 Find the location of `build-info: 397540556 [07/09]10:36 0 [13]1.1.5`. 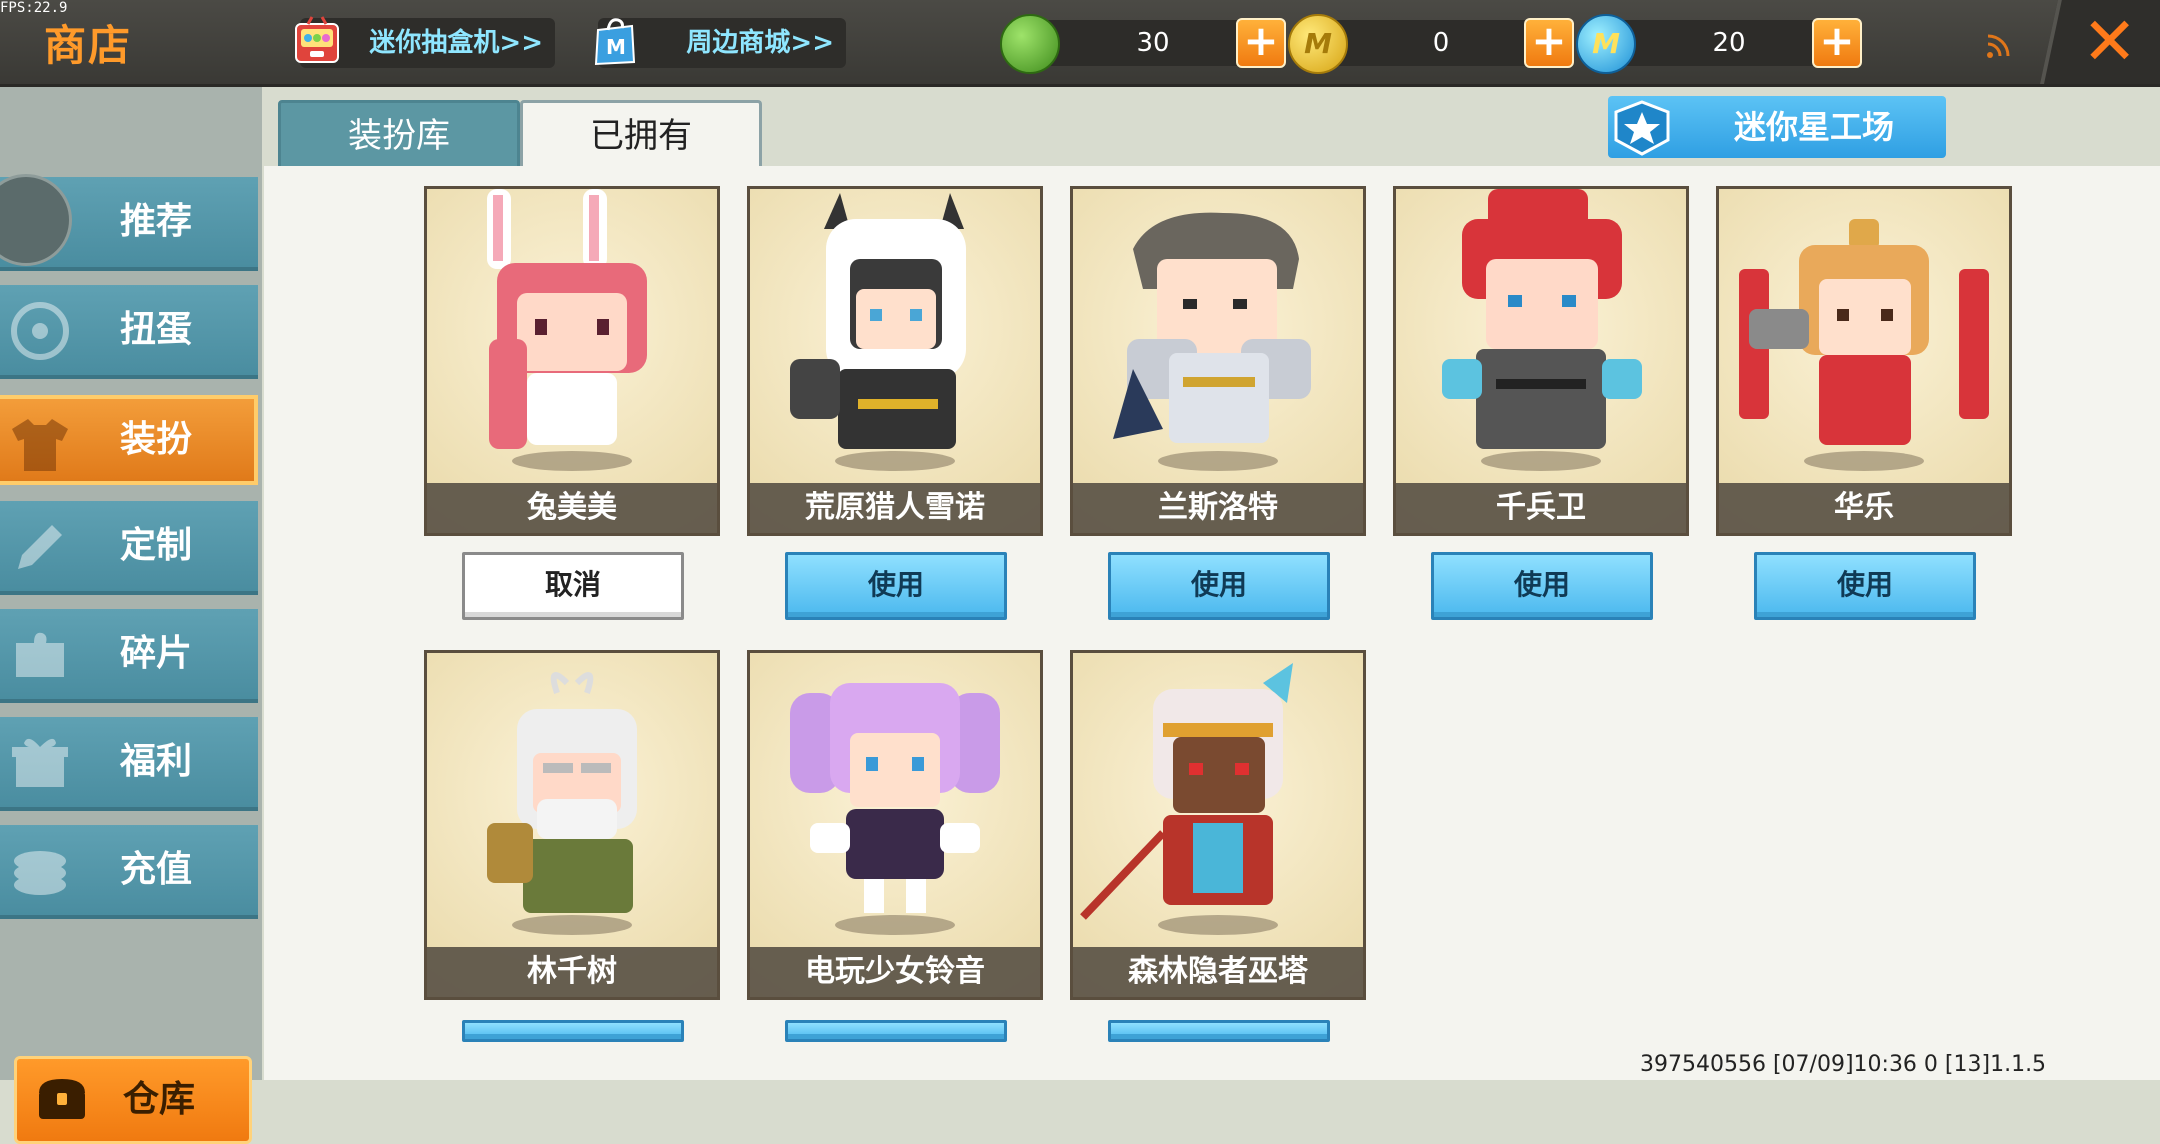

build-info: 397540556 [07/09]10:36 0 [13]1.1.5 is located at coordinates (1843, 1064).